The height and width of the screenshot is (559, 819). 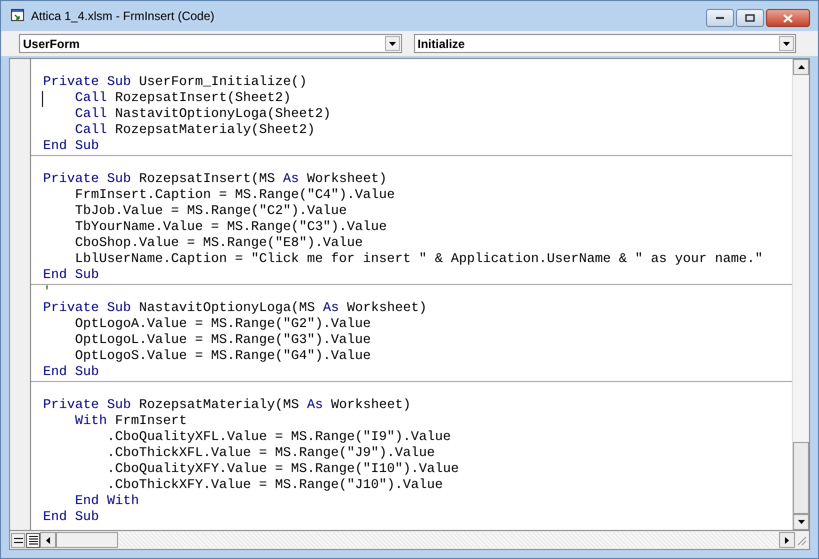 What do you see at coordinates (787, 540) in the screenshot?
I see `scroll-right-icon` at bounding box center [787, 540].